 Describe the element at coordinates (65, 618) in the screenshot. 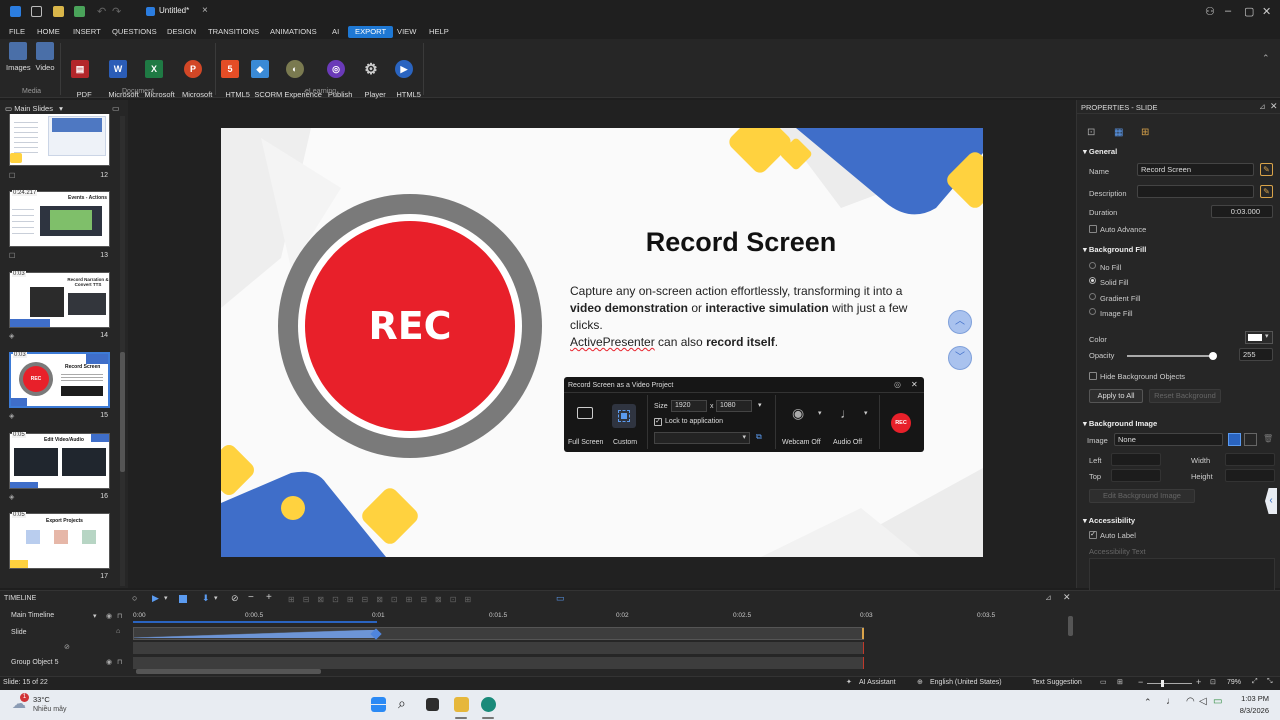

I see `timeline-row-main: Main Timeline ▾ ◉ ⊓` at that location.